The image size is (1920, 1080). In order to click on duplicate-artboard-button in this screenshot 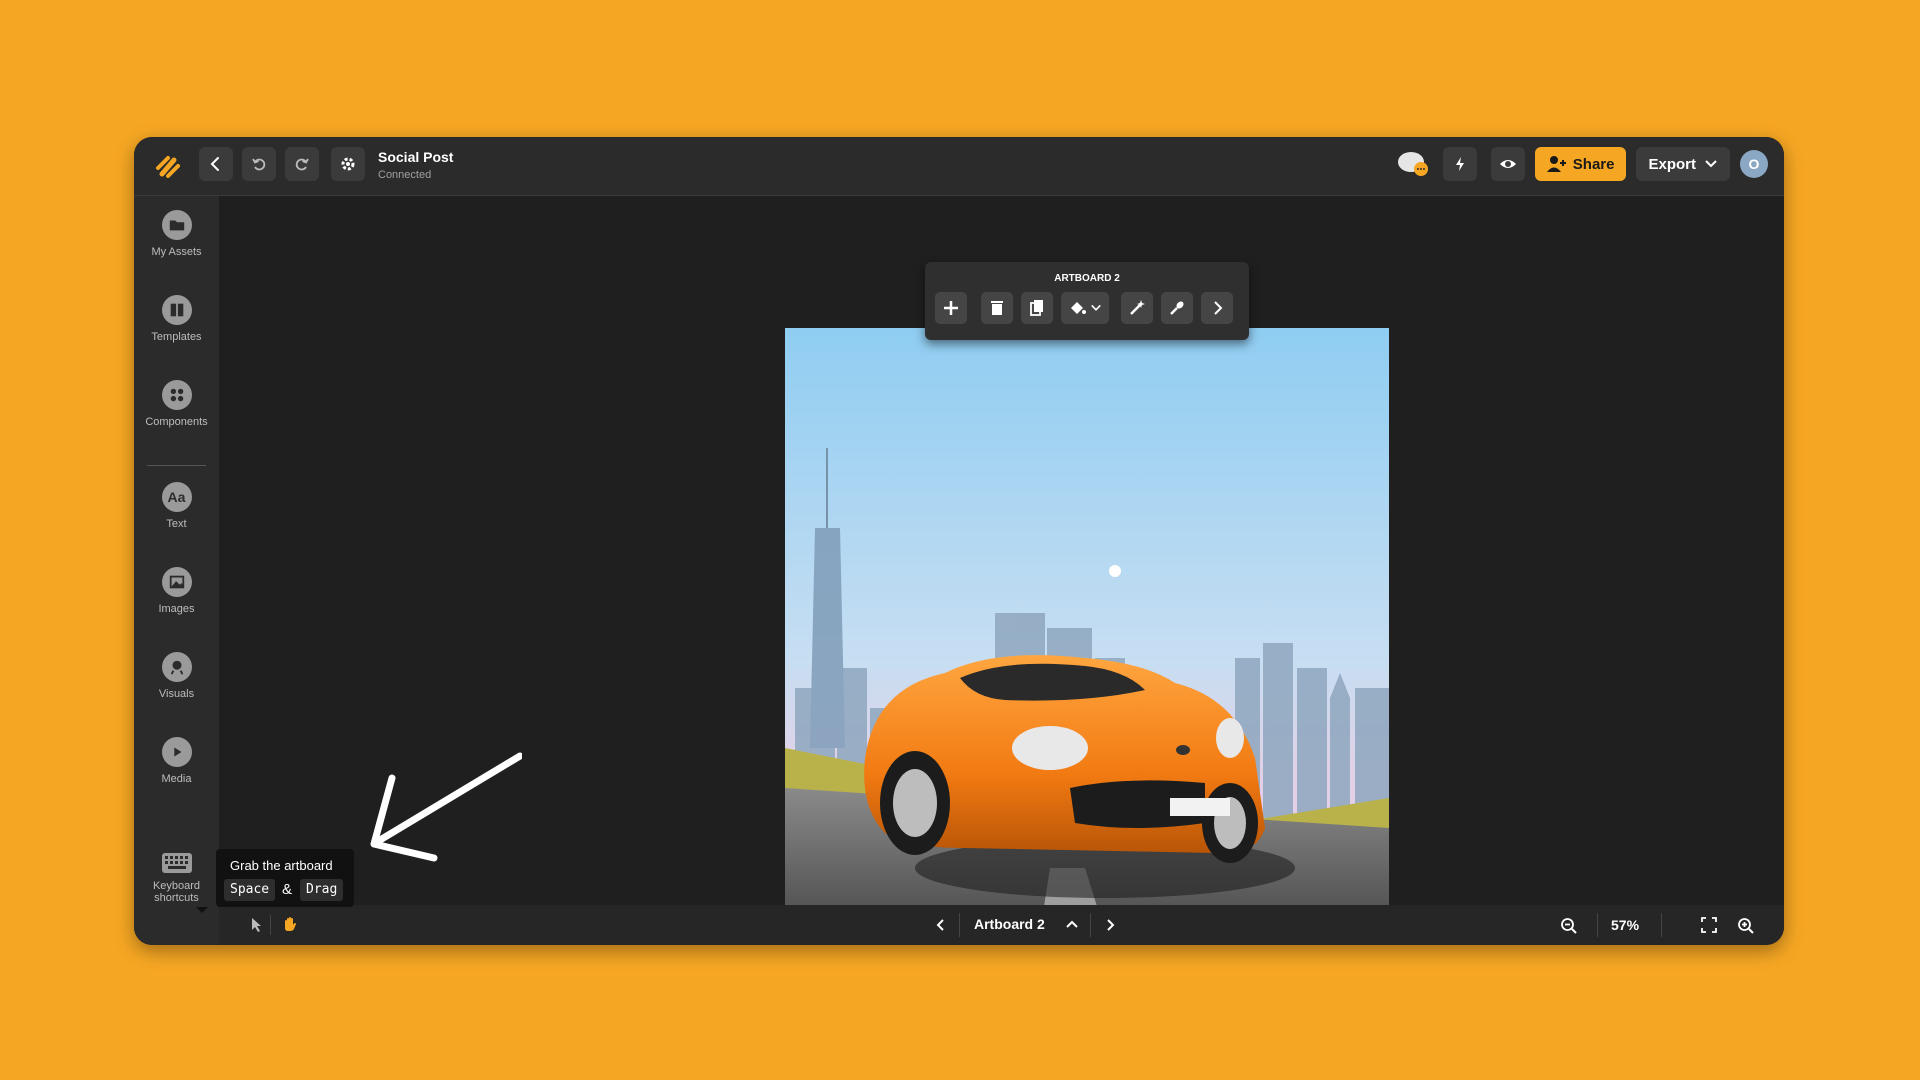, I will do `click(1037, 308)`.